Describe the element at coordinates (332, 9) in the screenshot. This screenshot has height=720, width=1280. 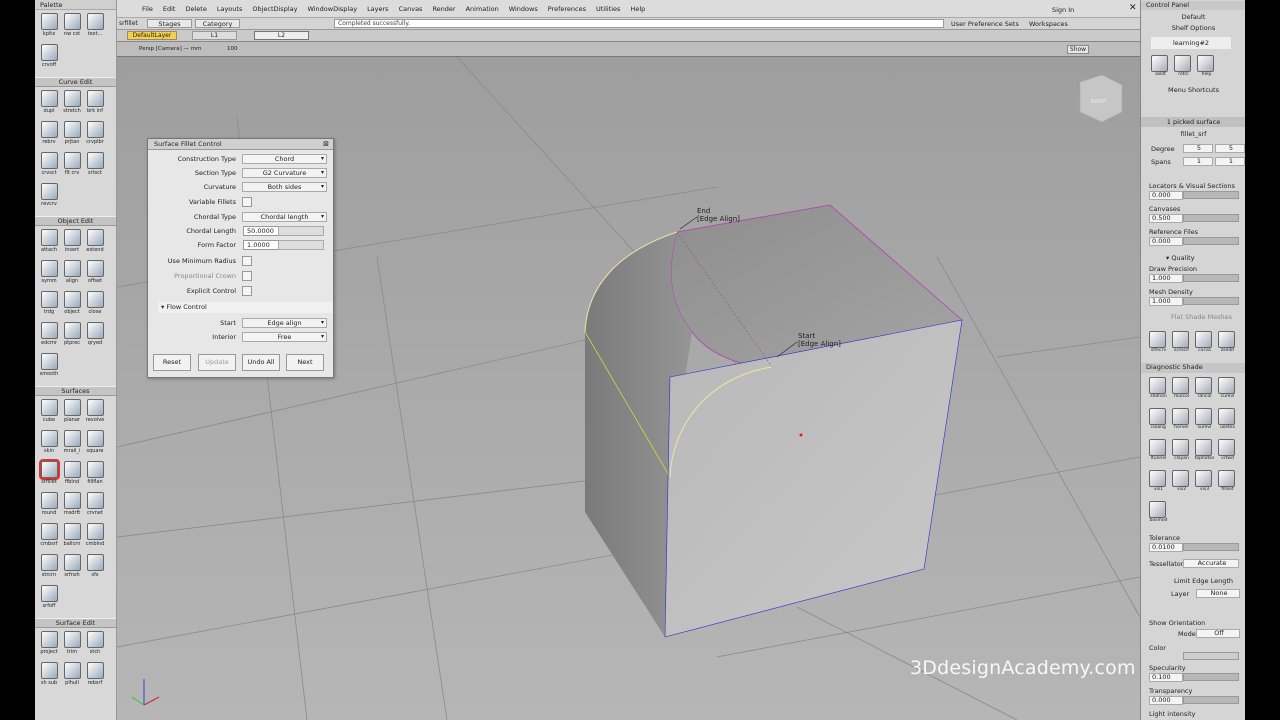
I see `menu-windowdisplay: WindowDisplay` at that location.